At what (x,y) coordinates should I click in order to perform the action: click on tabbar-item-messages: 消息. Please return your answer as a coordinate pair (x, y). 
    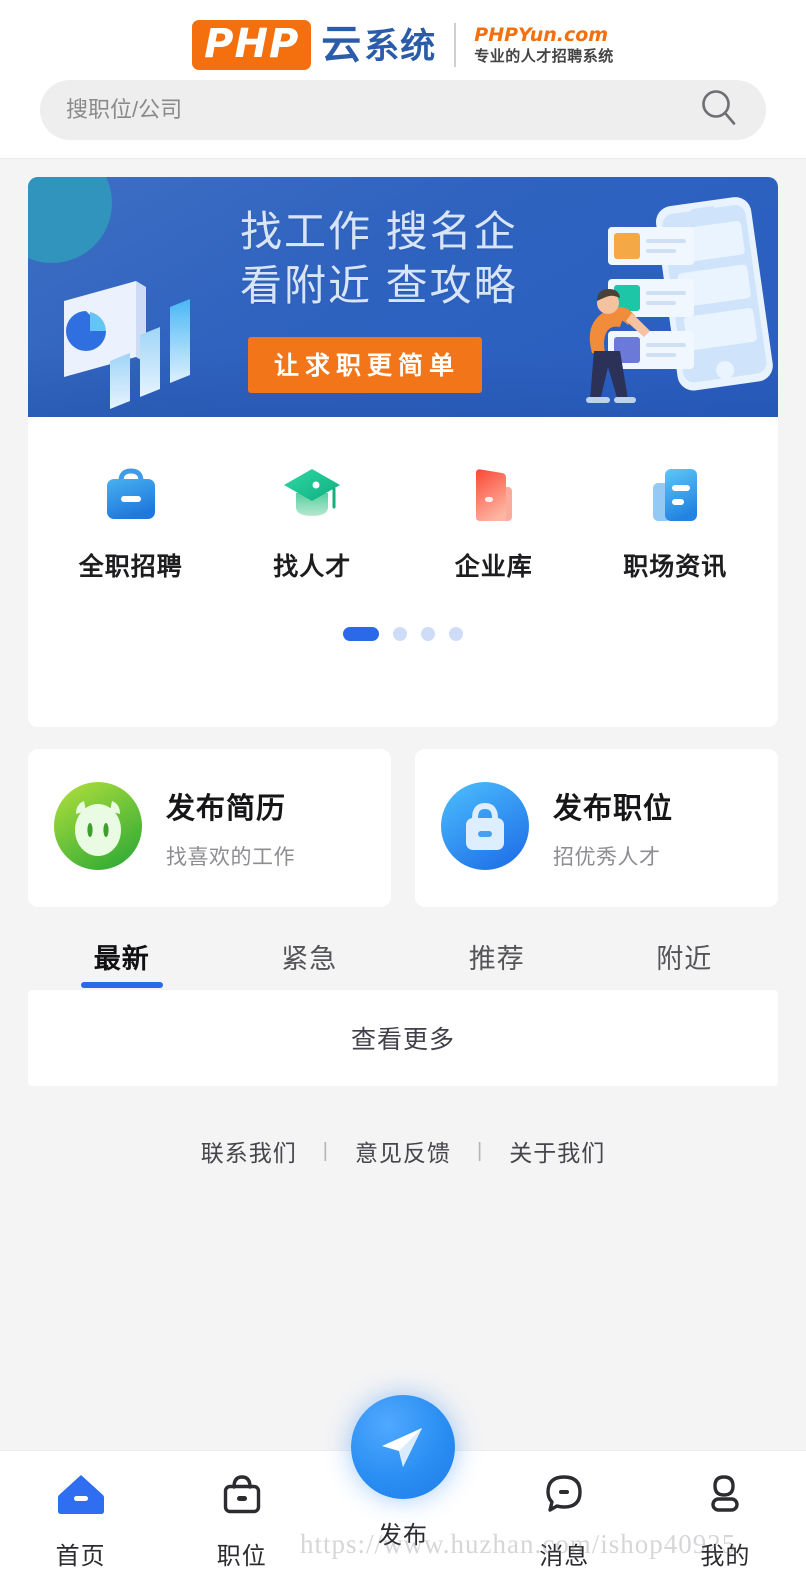
    Looking at the image, I should click on (564, 1519).